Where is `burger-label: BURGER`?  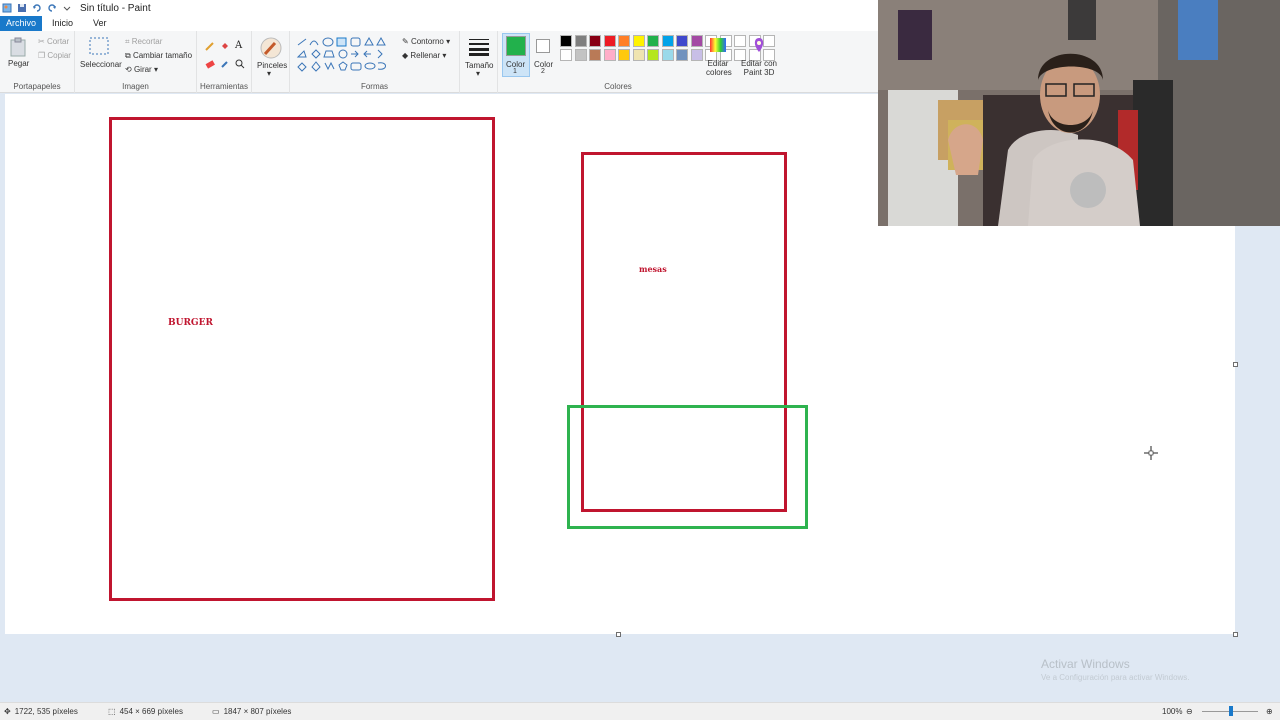
burger-label: BURGER is located at coordinates (190, 323).